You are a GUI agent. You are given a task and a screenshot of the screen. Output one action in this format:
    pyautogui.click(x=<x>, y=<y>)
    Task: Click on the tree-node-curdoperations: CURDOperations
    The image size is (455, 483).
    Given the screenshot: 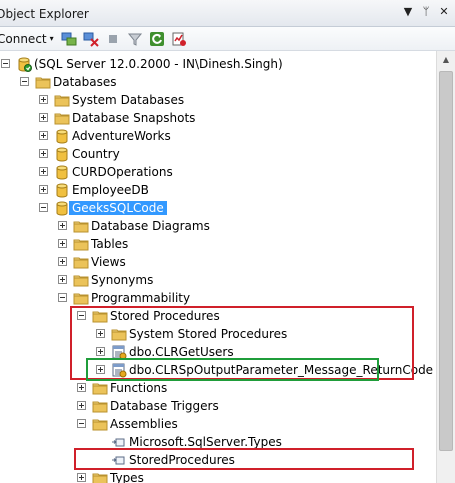 What is the action you would take?
    pyautogui.click(x=218, y=172)
    